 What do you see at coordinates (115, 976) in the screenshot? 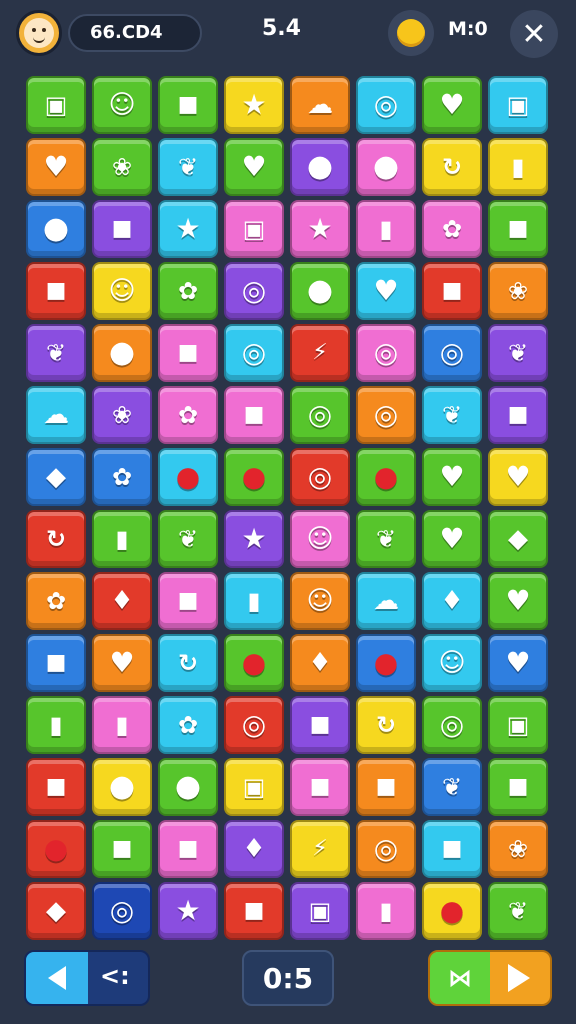
I see `undo-button: <:` at bounding box center [115, 976].